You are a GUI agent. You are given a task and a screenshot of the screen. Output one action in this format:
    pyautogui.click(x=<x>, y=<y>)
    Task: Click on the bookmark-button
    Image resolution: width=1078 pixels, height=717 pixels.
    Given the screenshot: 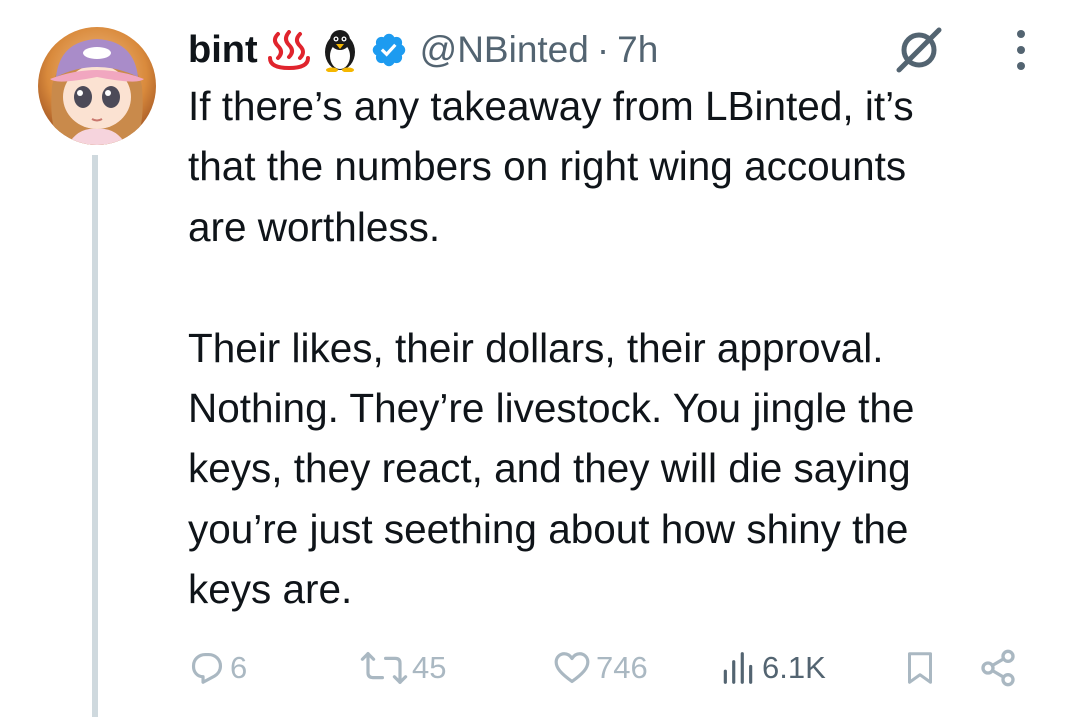 What is the action you would take?
    pyautogui.click(x=920, y=668)
    